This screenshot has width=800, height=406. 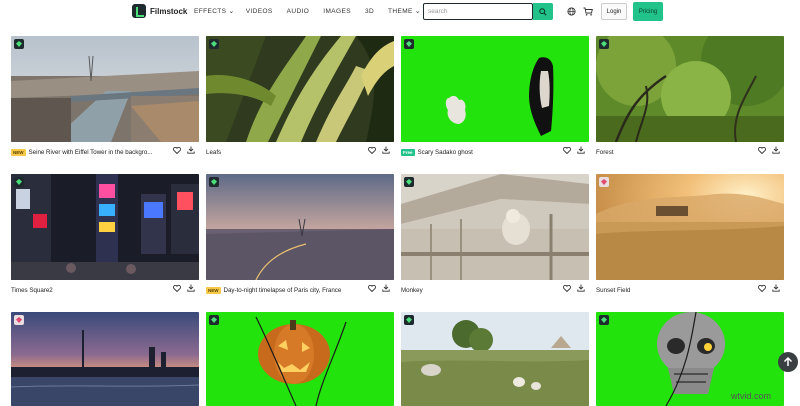 What do you see at coordinates (648, 11) in the screenshot?
I see `pricing-button: Pricing` at bounding box center [648, 11].